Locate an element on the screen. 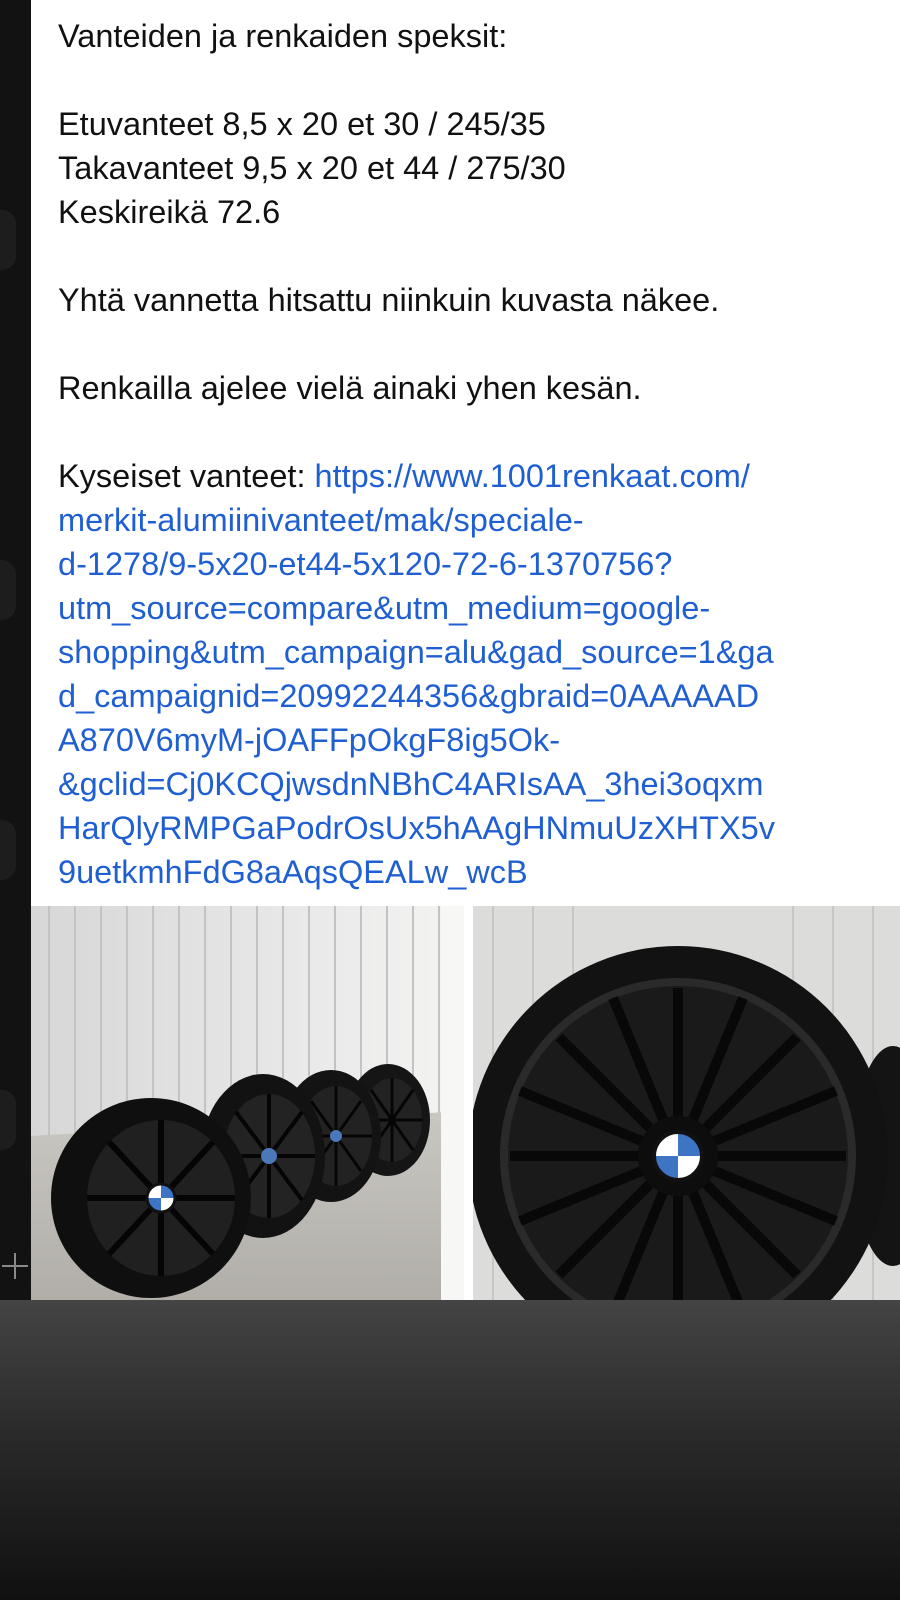 The width and height of the screenshot is (900, 1600). wheels-set-photo is located at coordinates (247, 1103).